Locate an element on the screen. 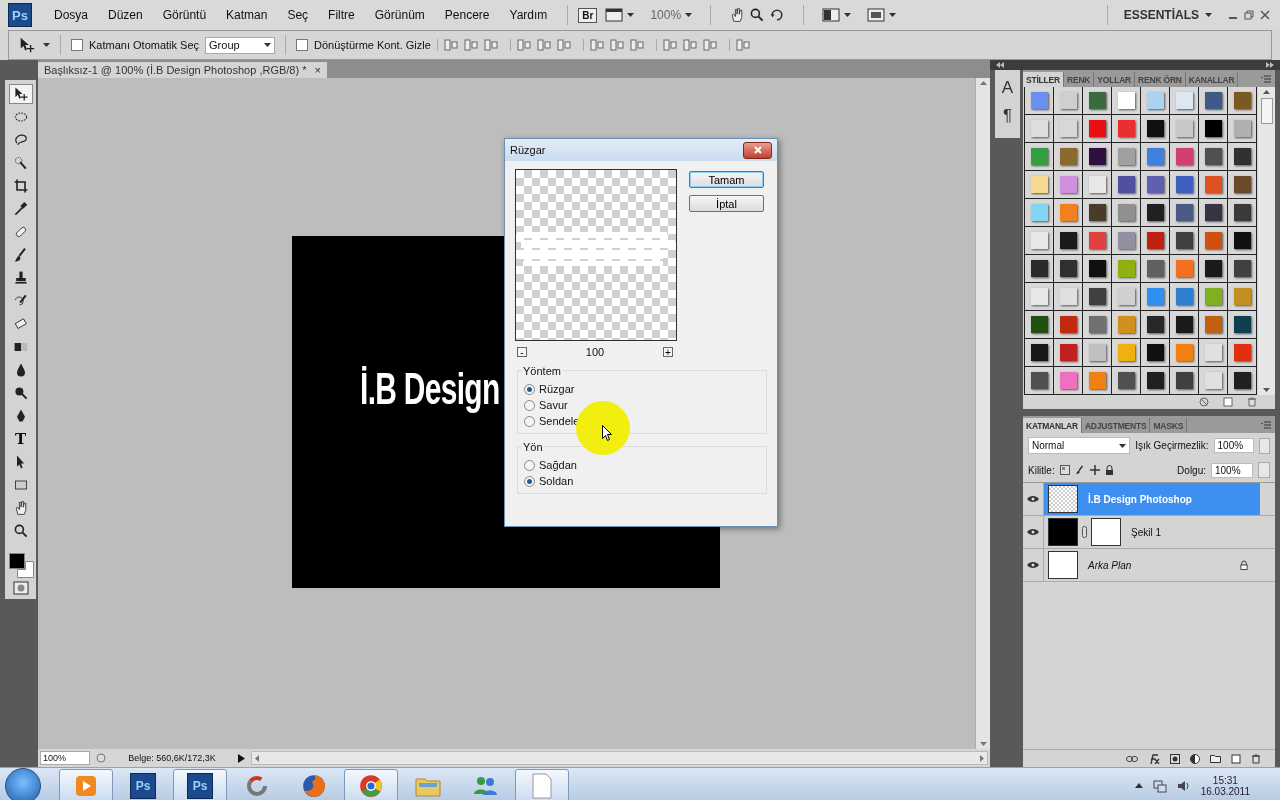 This screenshot has height=800, width=1280. document-tab: Başlıksız-1 @ 100% (İ.B Design Photoshop ,RGB/8) * × is located at coordinates (182, 70).